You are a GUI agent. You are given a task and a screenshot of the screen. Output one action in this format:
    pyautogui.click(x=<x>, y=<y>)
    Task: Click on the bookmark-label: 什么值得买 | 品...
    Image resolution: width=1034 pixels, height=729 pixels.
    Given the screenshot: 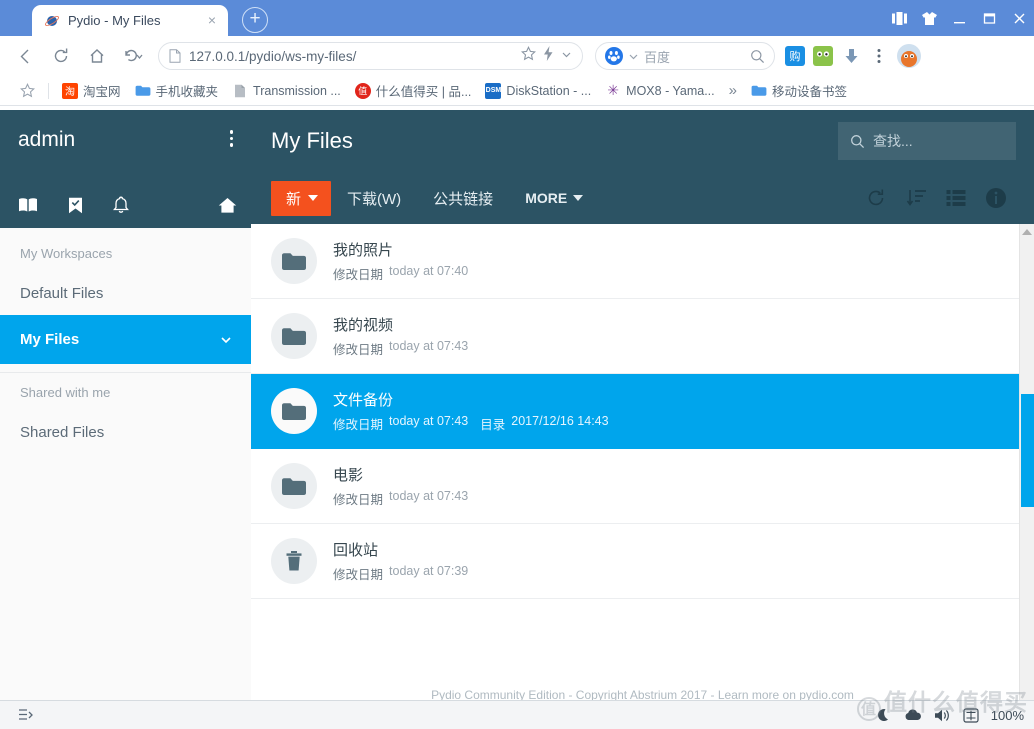 What is the action you would take?
    pyautogui.click(x=423, y=92)
    